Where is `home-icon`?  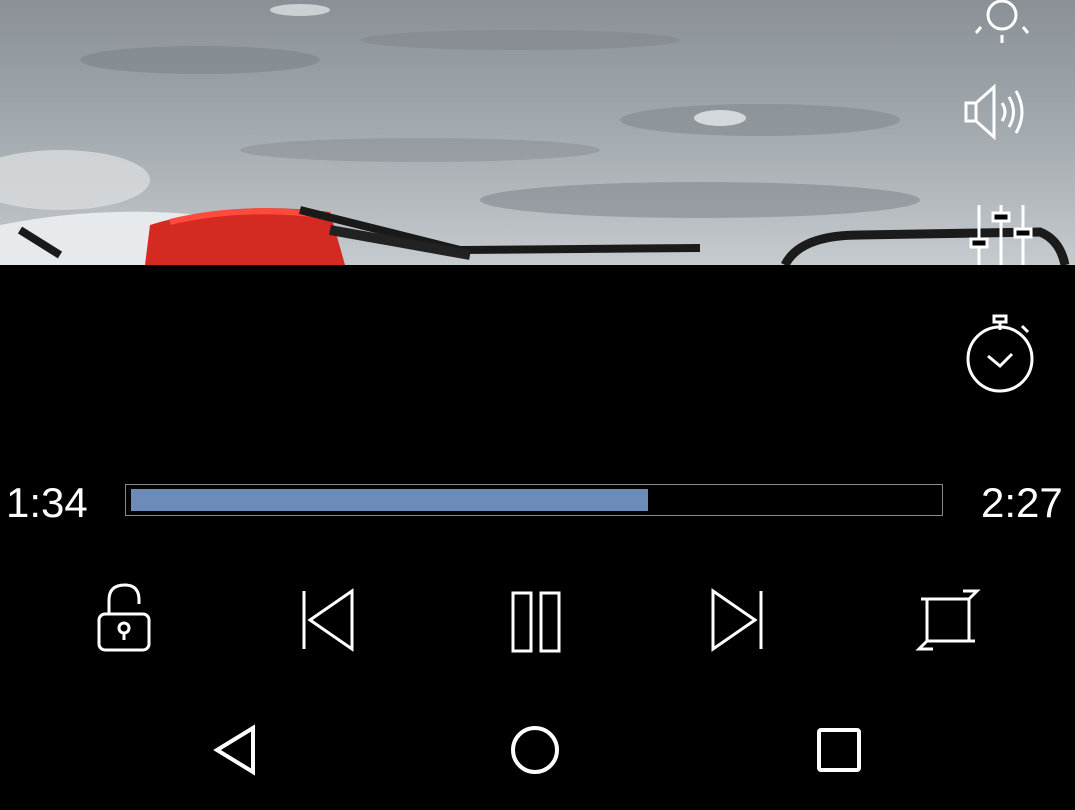
home-icon is located at coordinates (535, 750).